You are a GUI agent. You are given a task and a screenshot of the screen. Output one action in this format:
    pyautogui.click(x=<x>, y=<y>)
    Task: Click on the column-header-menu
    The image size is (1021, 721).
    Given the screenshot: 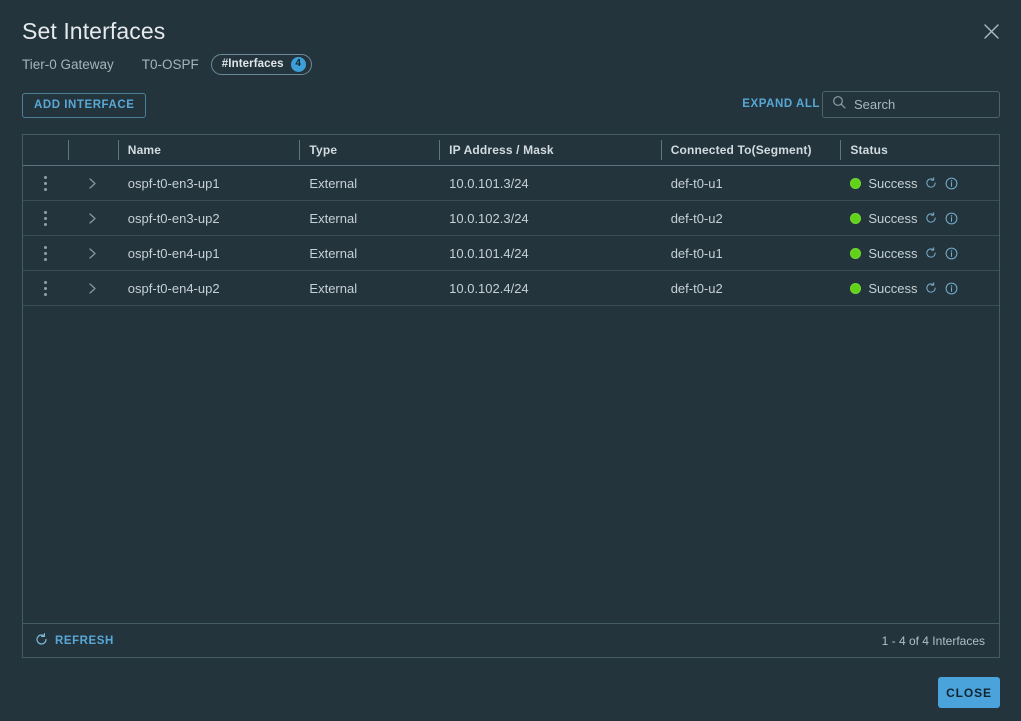 What is the action you would take?
    pyautogui.click(x=45, y=150)
    